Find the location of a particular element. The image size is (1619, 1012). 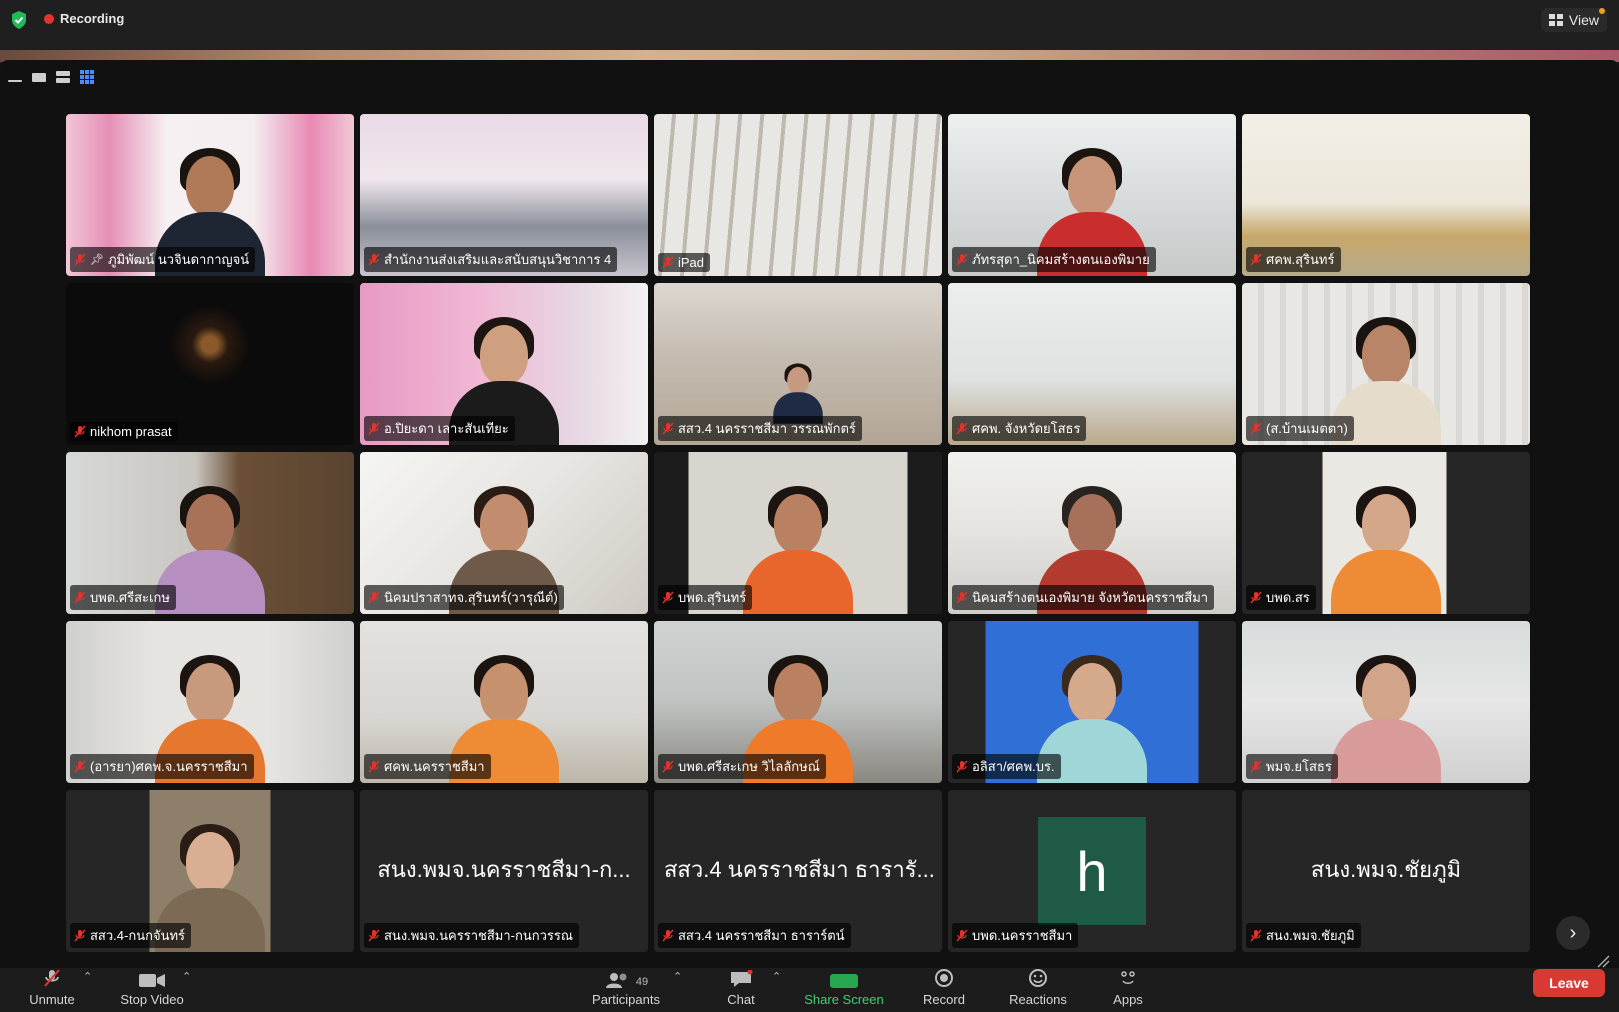

recording-dot-icon is located at coordinates (49, 18).